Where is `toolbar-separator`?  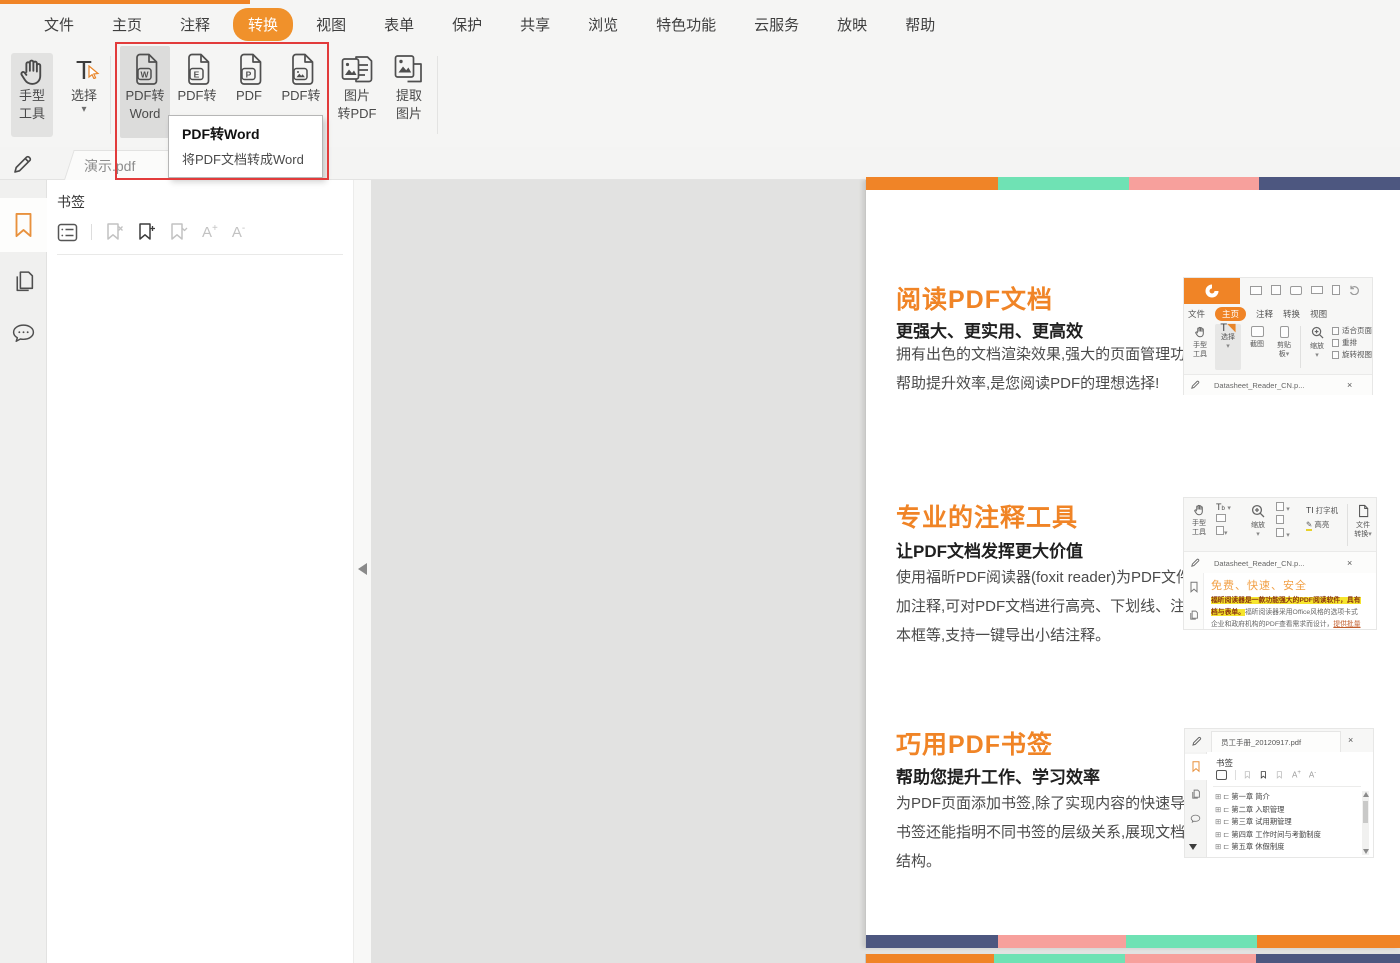 toolbar-separator is located at coordinates (437, 95).